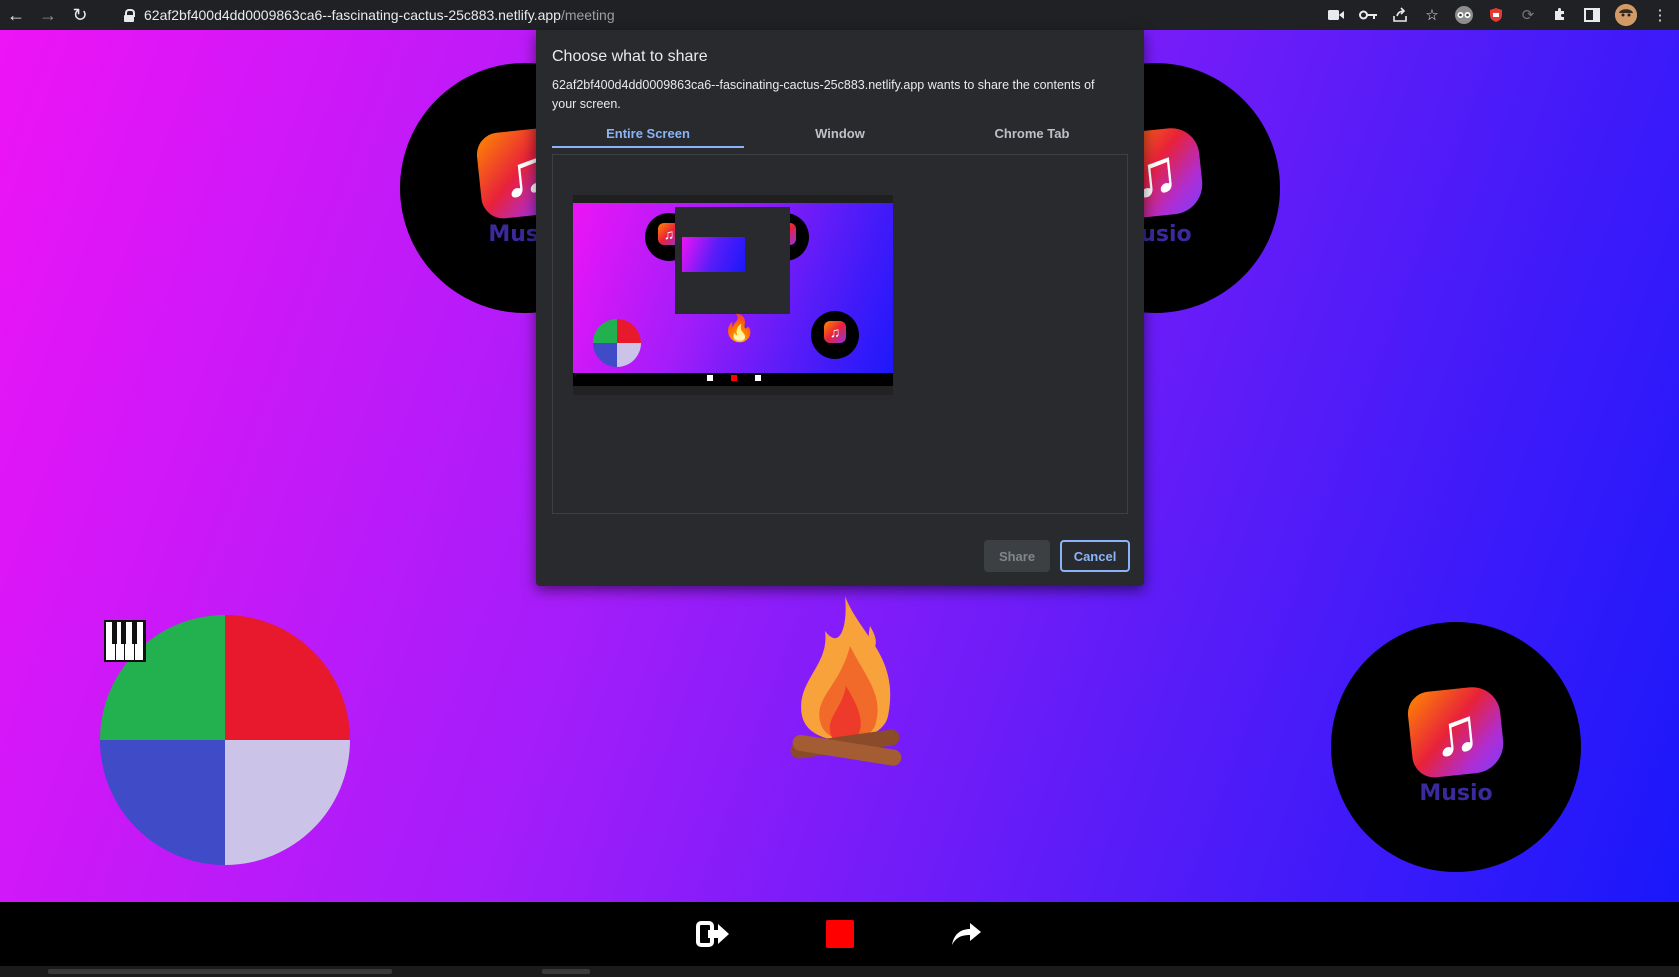 The height and width of the screenshot is (977, 1679). What do you see at coordinates (1456, 793) in the screenshot?
I see `brand-label: Musio` at bounding box center [1456, 793].